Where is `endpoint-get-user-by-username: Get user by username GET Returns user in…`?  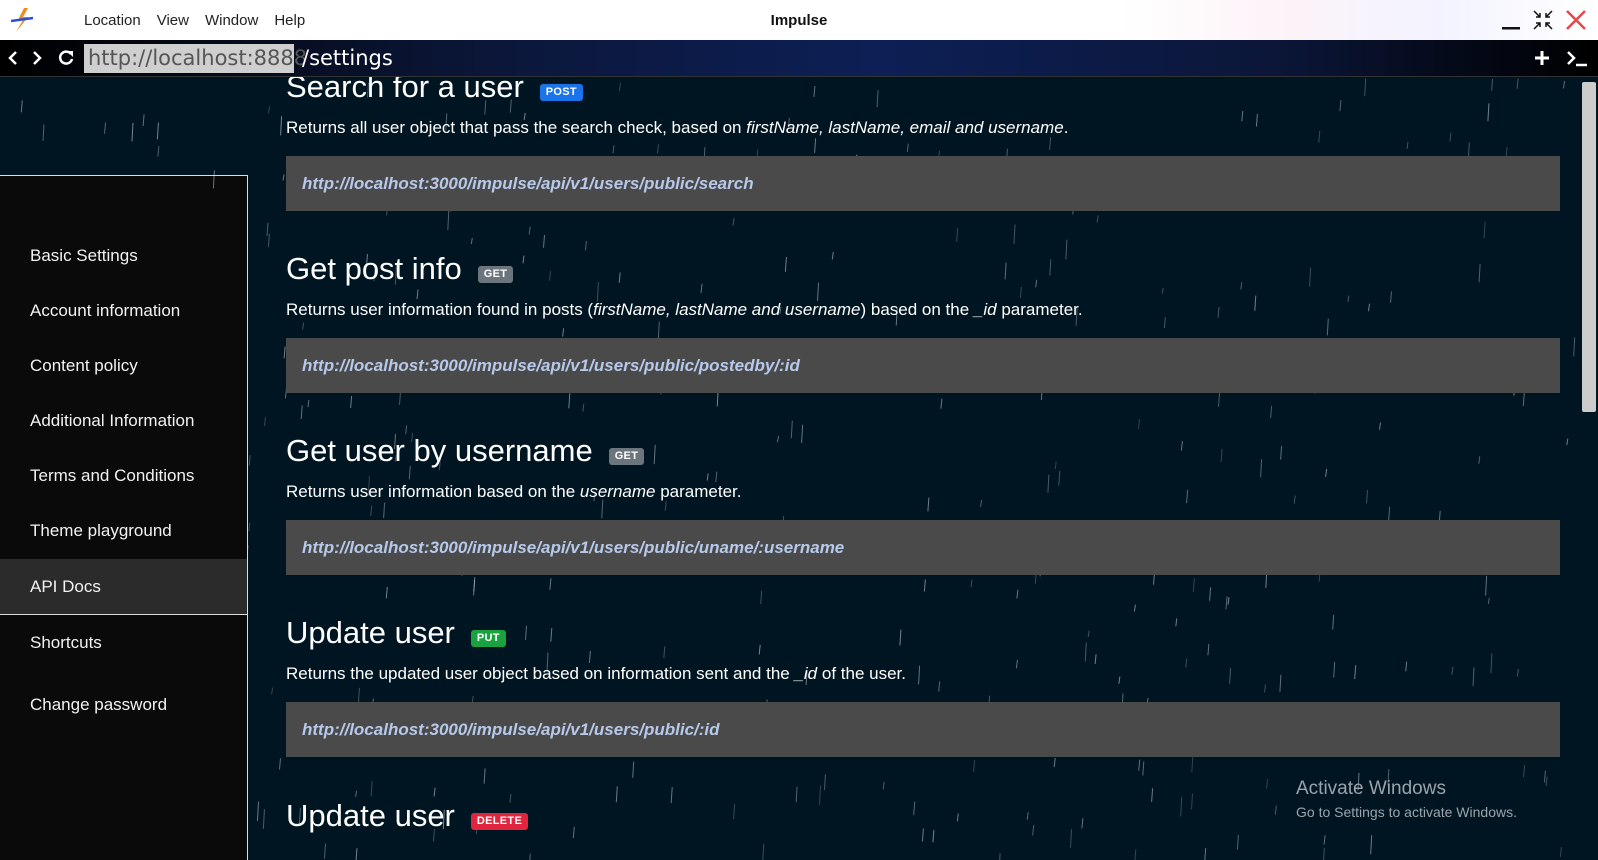
endpoint-get-user-by-username: Get user by username GET Returns user in… is located at coordinates (923, 504).